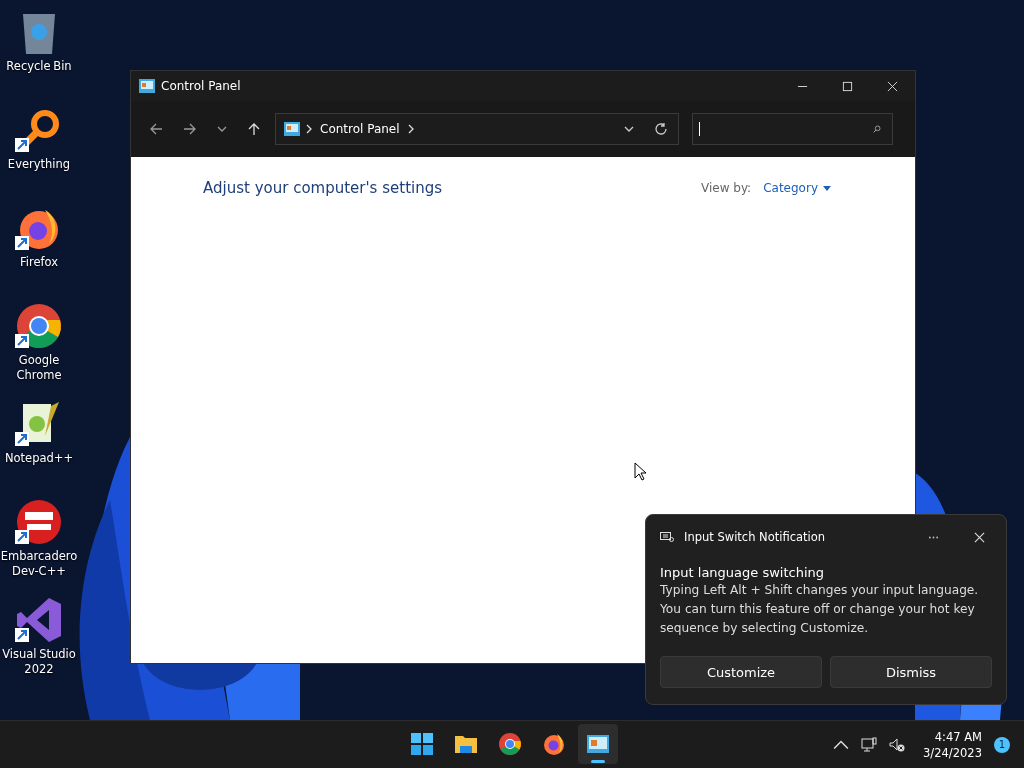  What do you see at coordinates (156, 129) in the screenshot?
I see `back-arrow-icon` at bounding box center [156, 129].